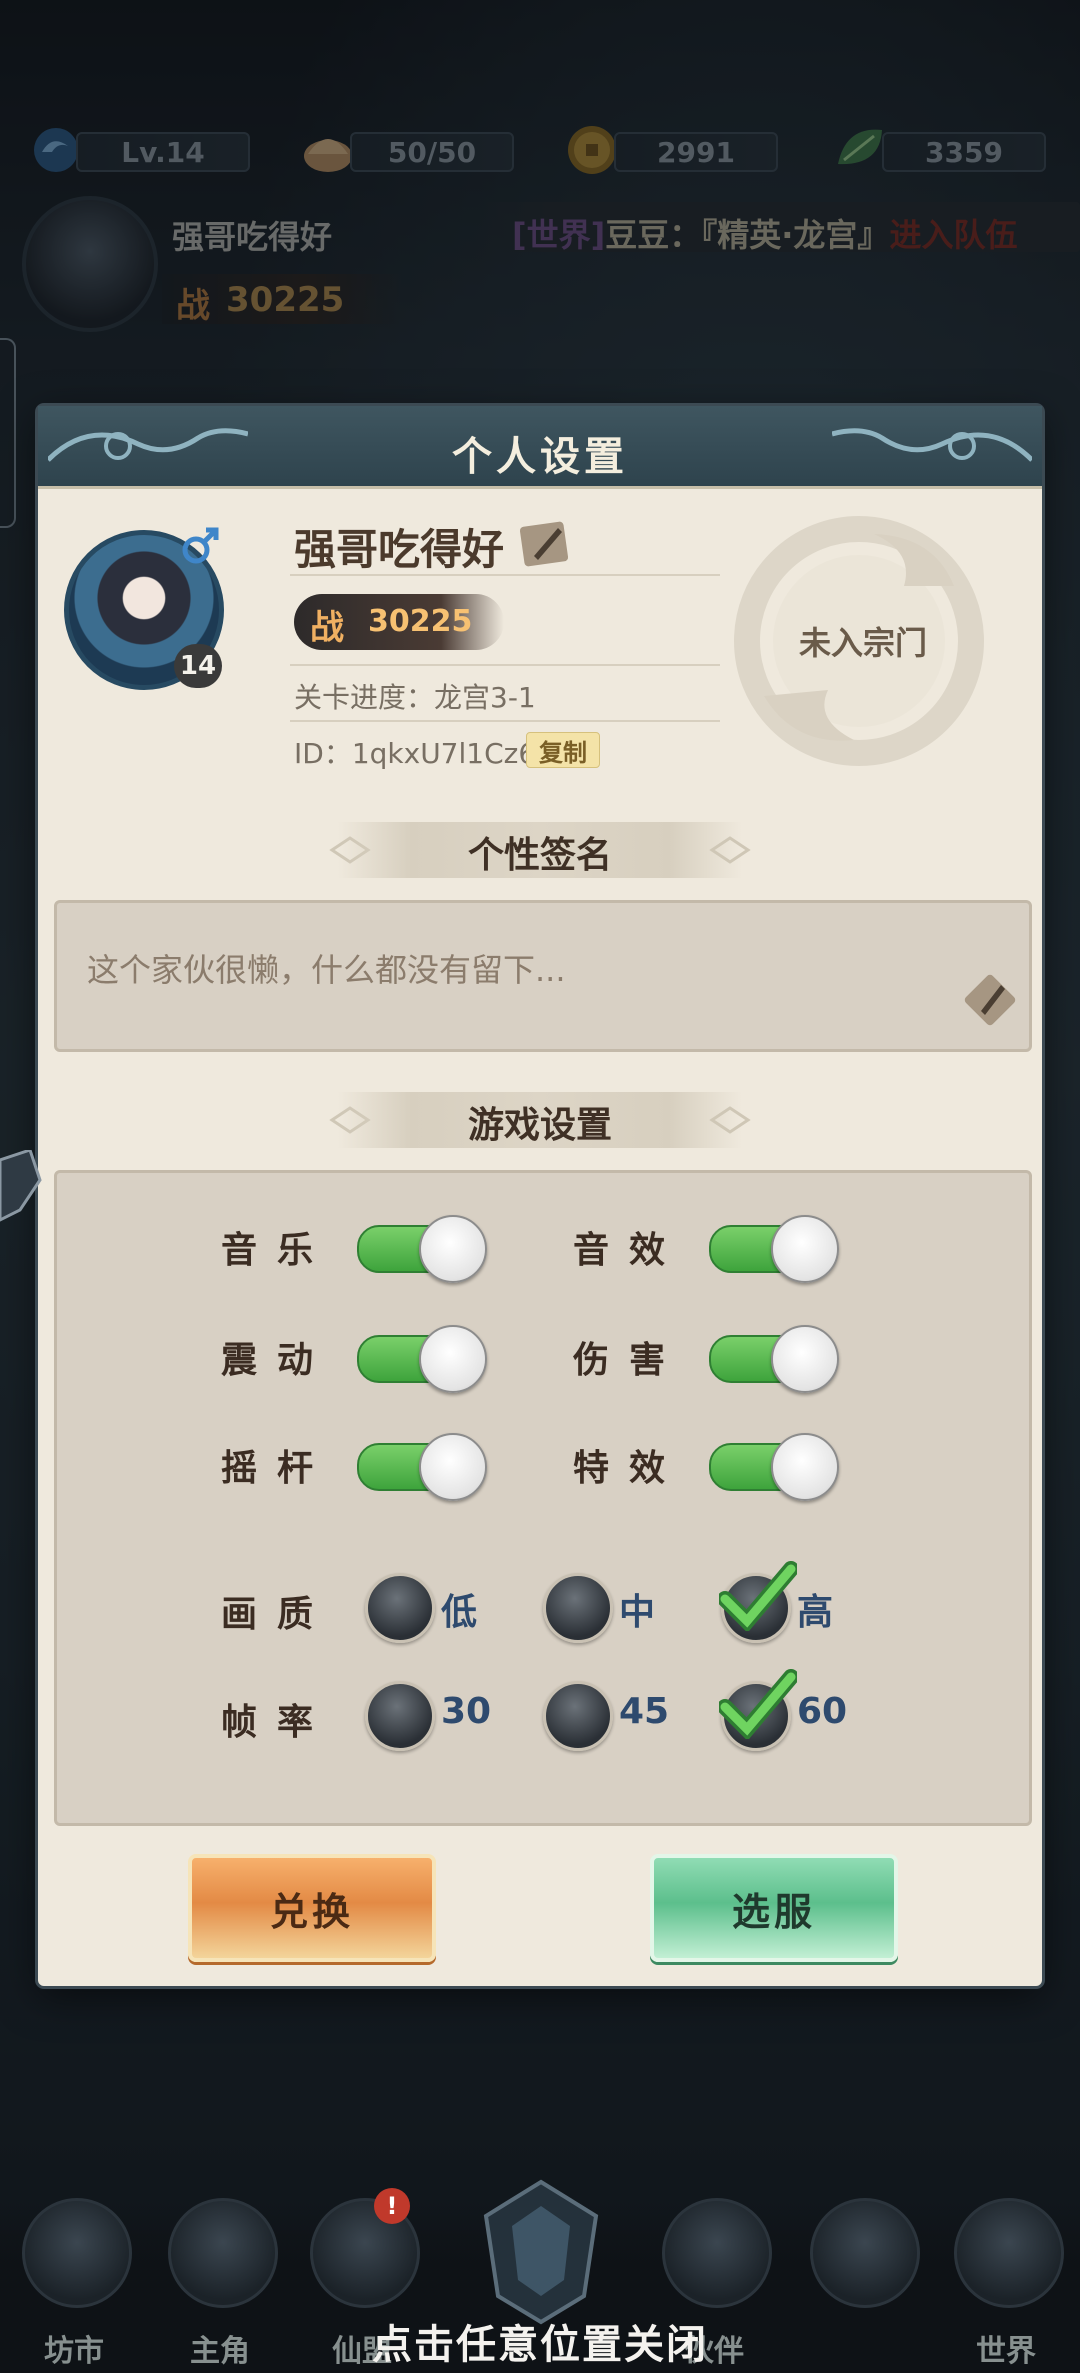  I want to click on side-character-icon, so click(21, 1186).